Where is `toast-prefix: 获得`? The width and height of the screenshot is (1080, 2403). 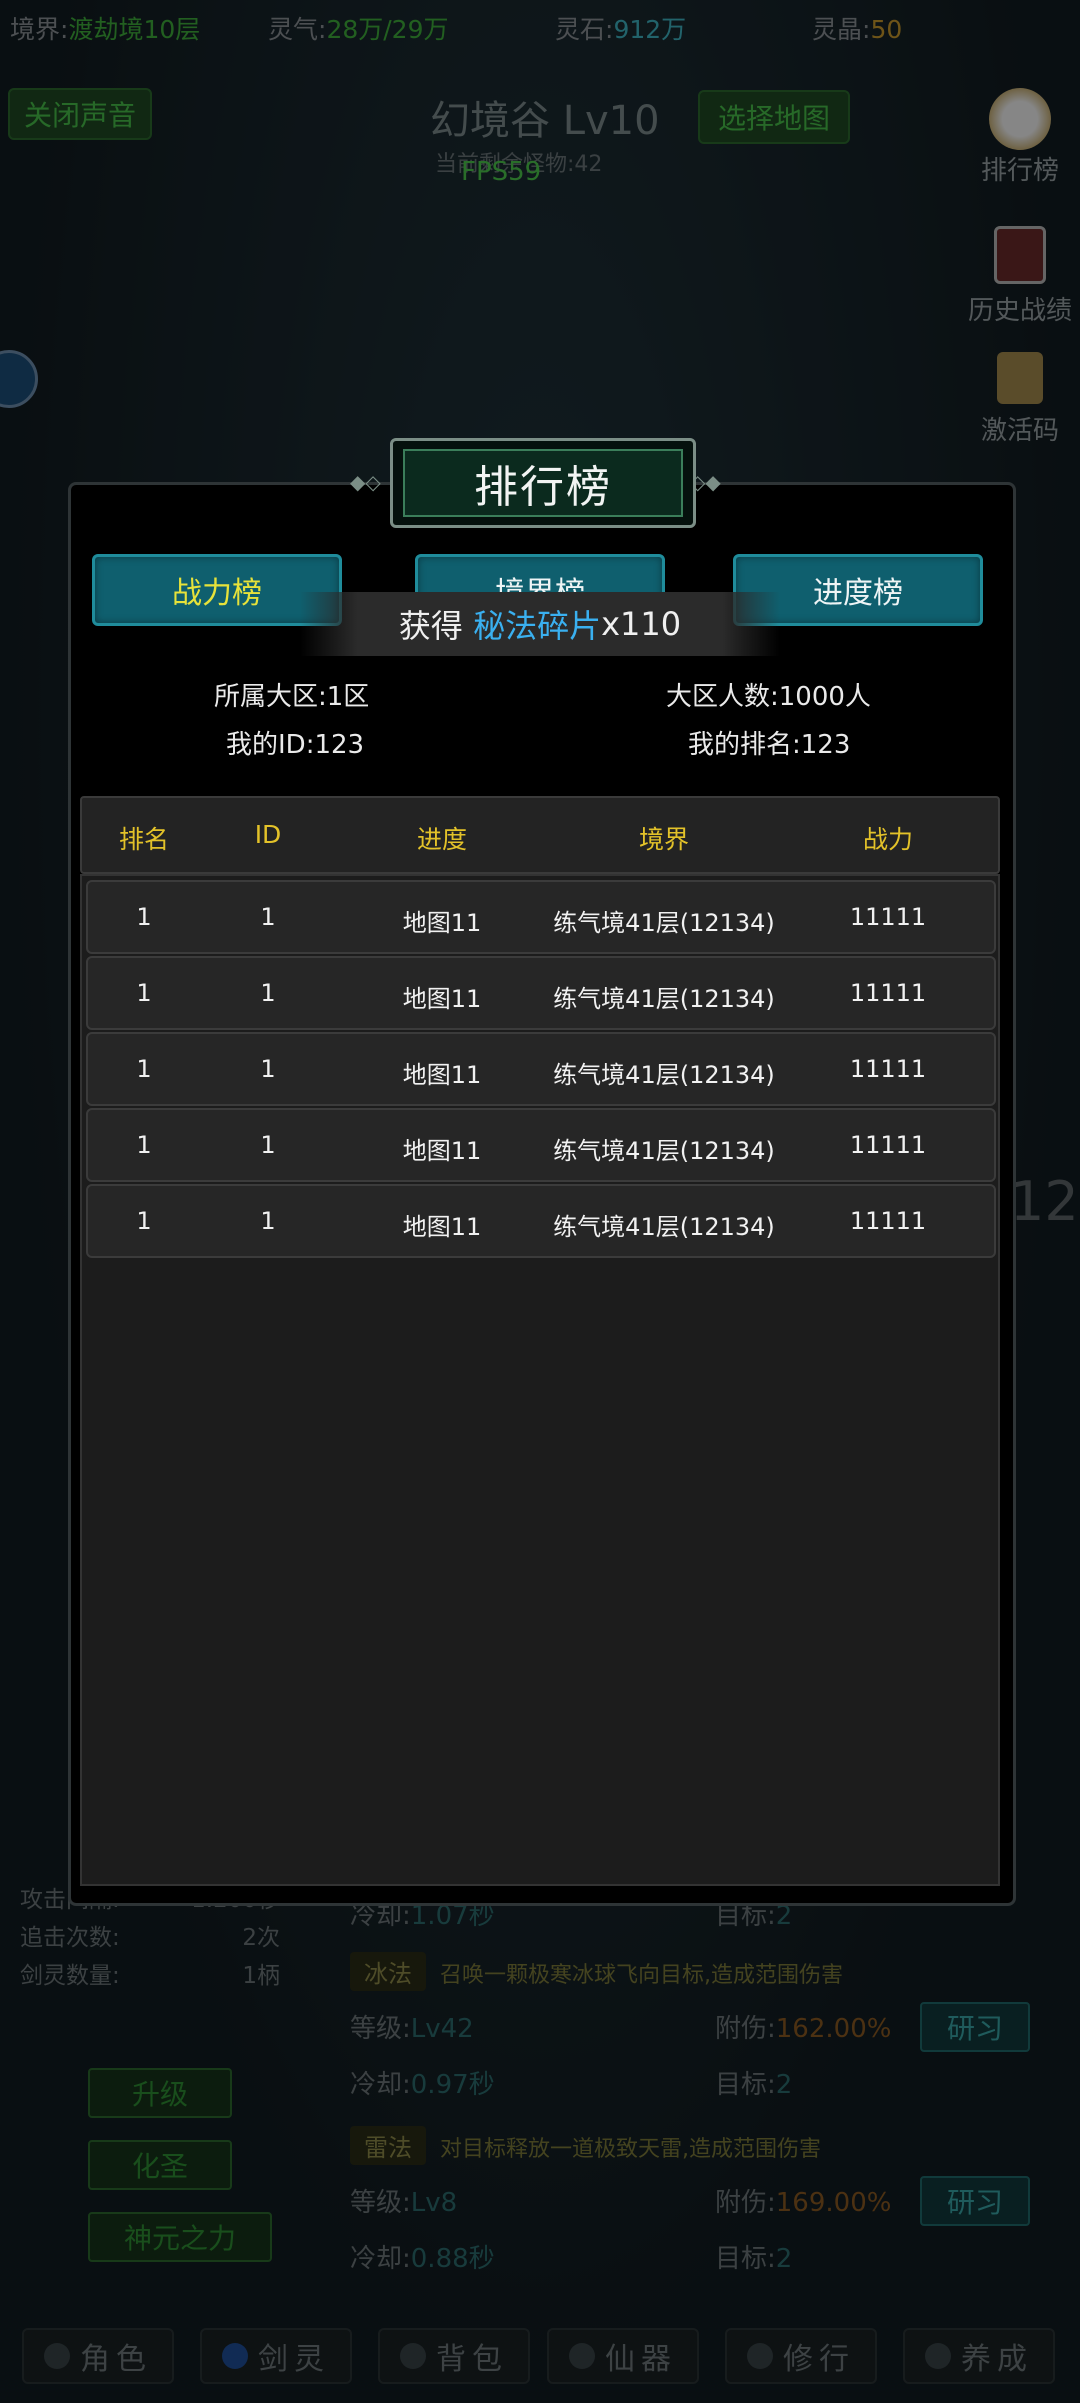 toast-prefix: 获得 is located at coordinates (430, 626).